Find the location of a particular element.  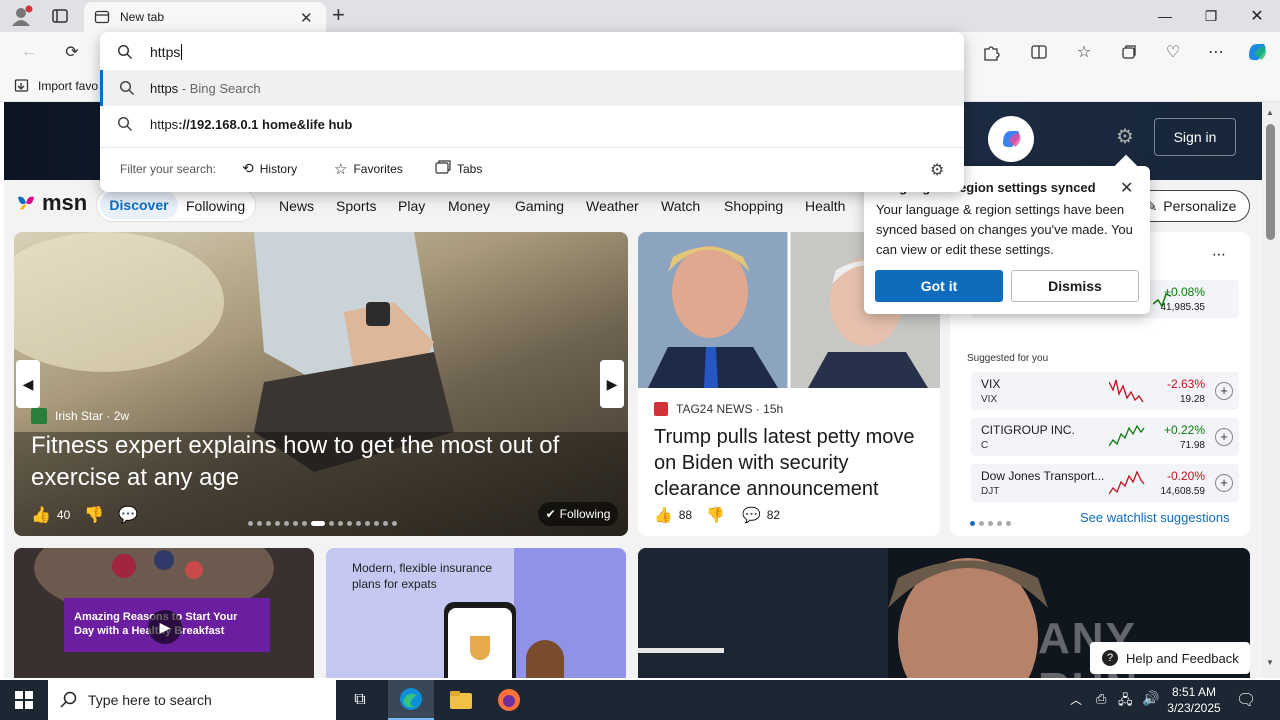

nav-news: News is located at coordinates (296, 206).